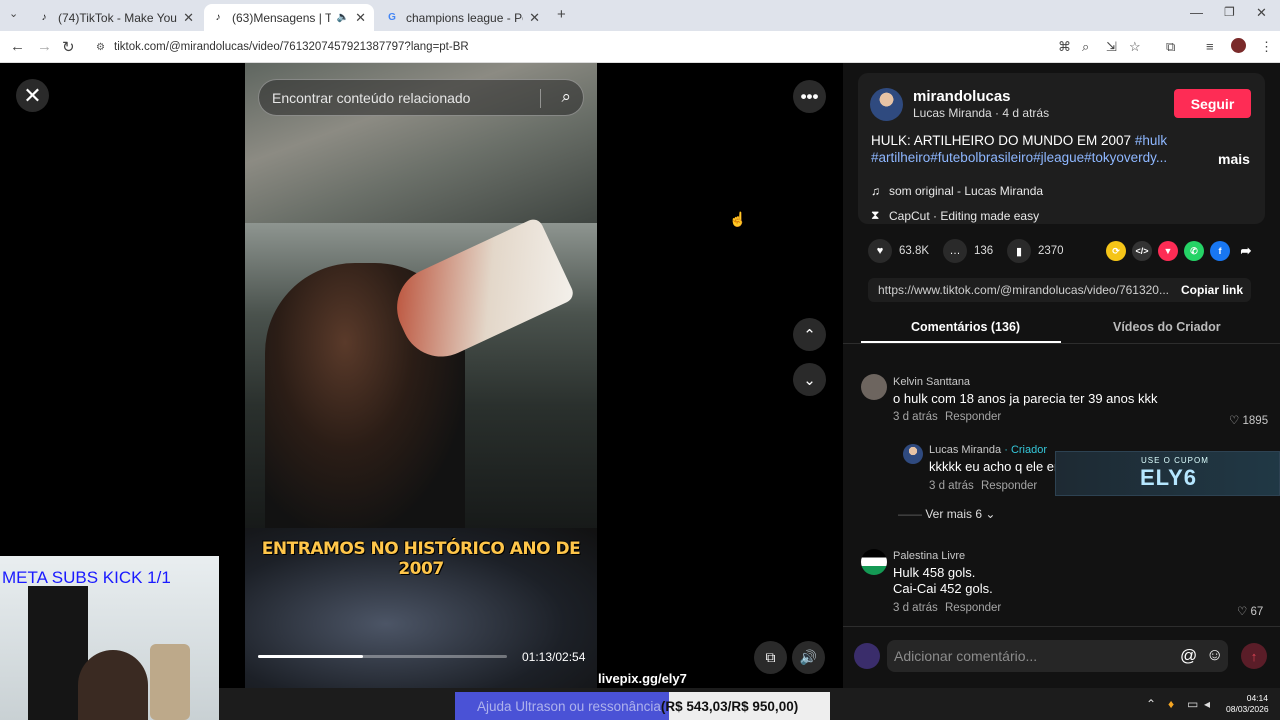 Image resolution: width=1280 pixels, height=720 pixels. What do you see at coordinates (1170, 47) in the screenshot?
I see `extensions-icon: ⧉` at bounding box center [1170, 47].